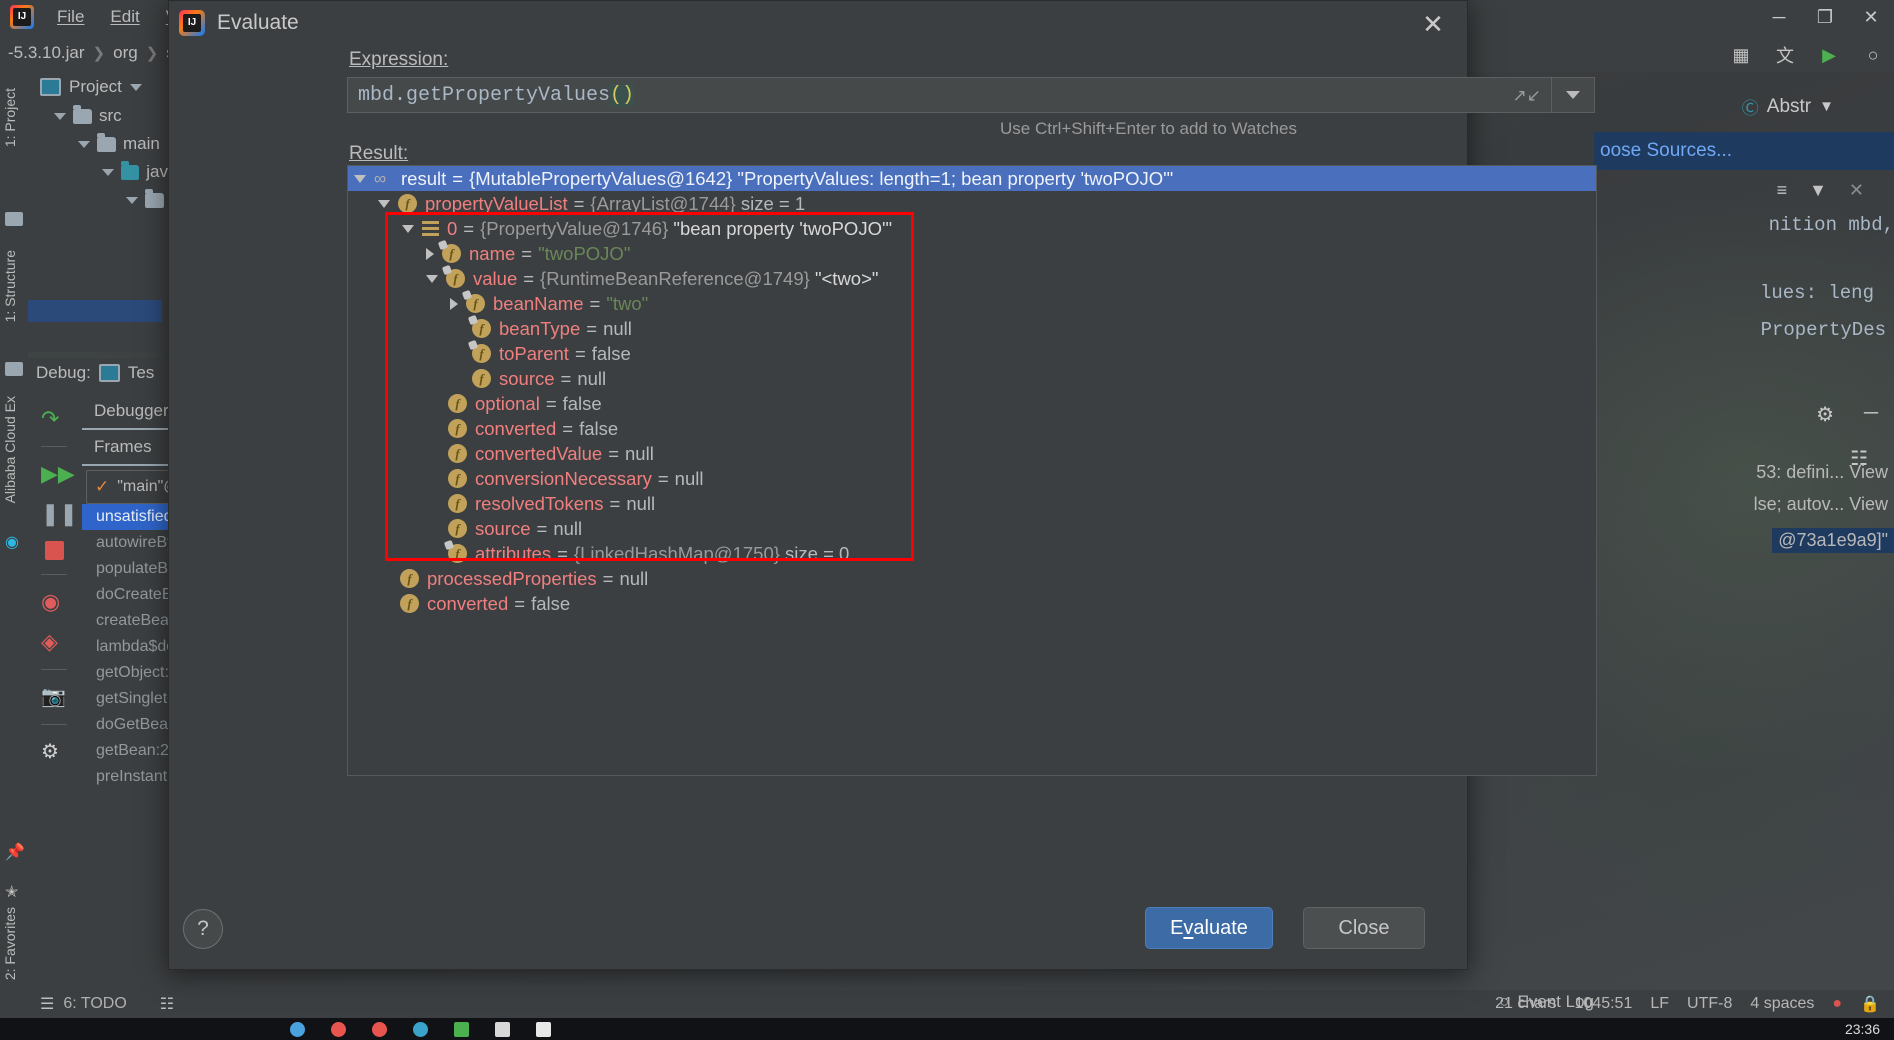 Image resolution: width=1894 pixels, height=1040 pixels. What do you see at coordinates (1782, 1004) in the screenshot?
I see `indent-setting: 4 spaces` at bounding box center [1782, 1004].